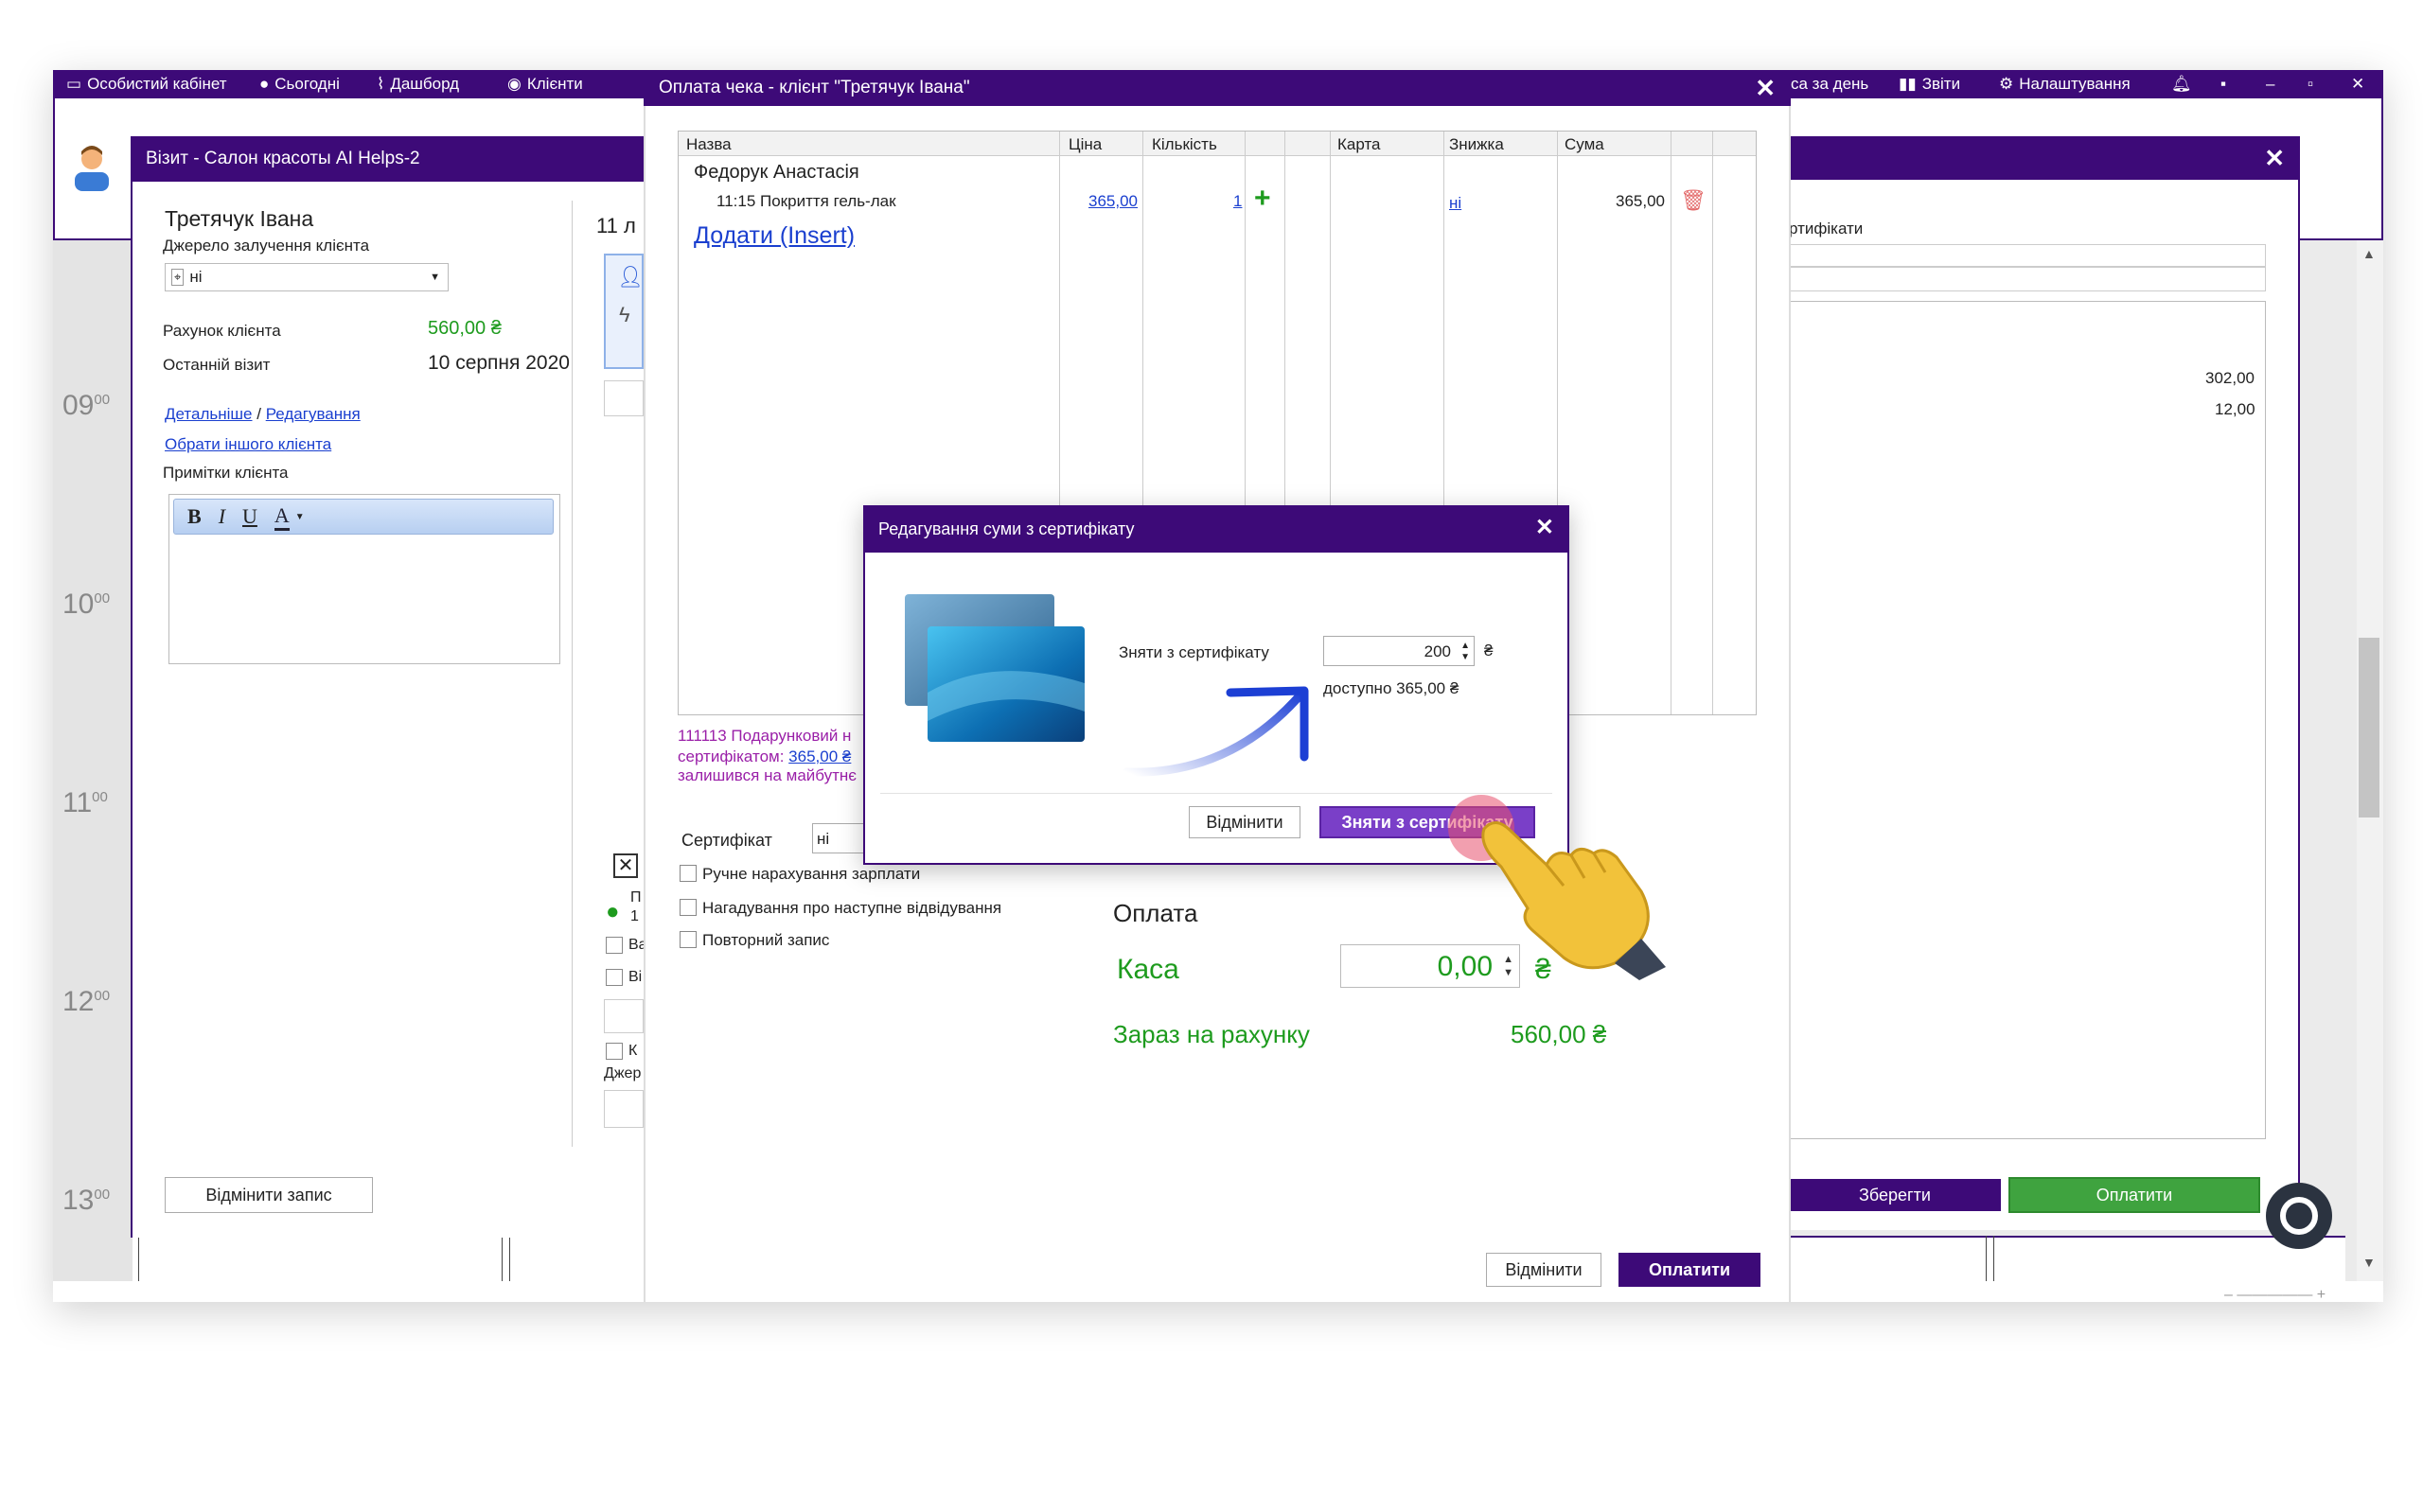  What do you see at coordinates (1908, 84) in the screenshot?
I see `bar-chart-icon: ▮▮` at bounding box center [1908, 84].